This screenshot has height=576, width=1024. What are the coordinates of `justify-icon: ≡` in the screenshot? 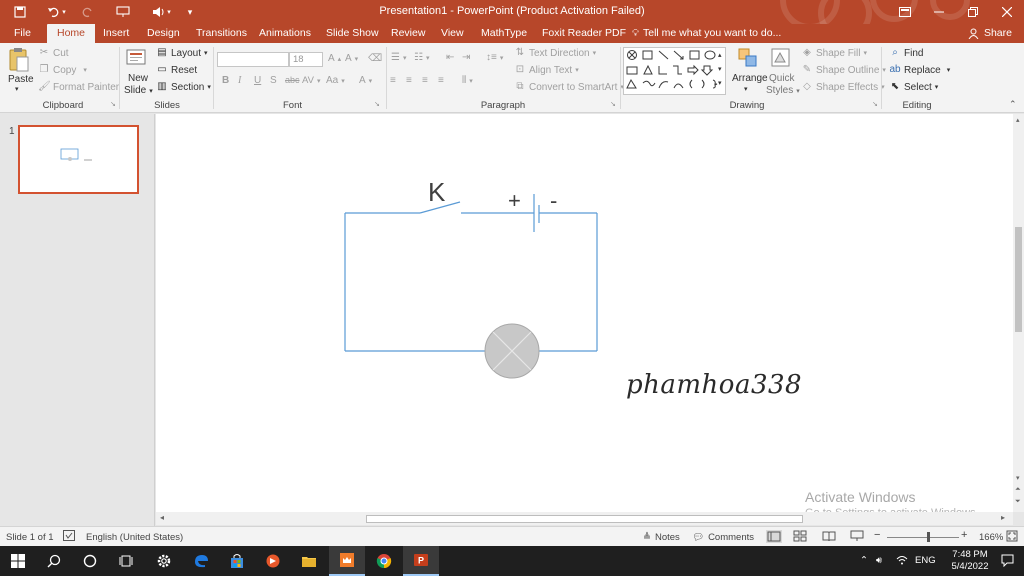 It's located at (441, 80).